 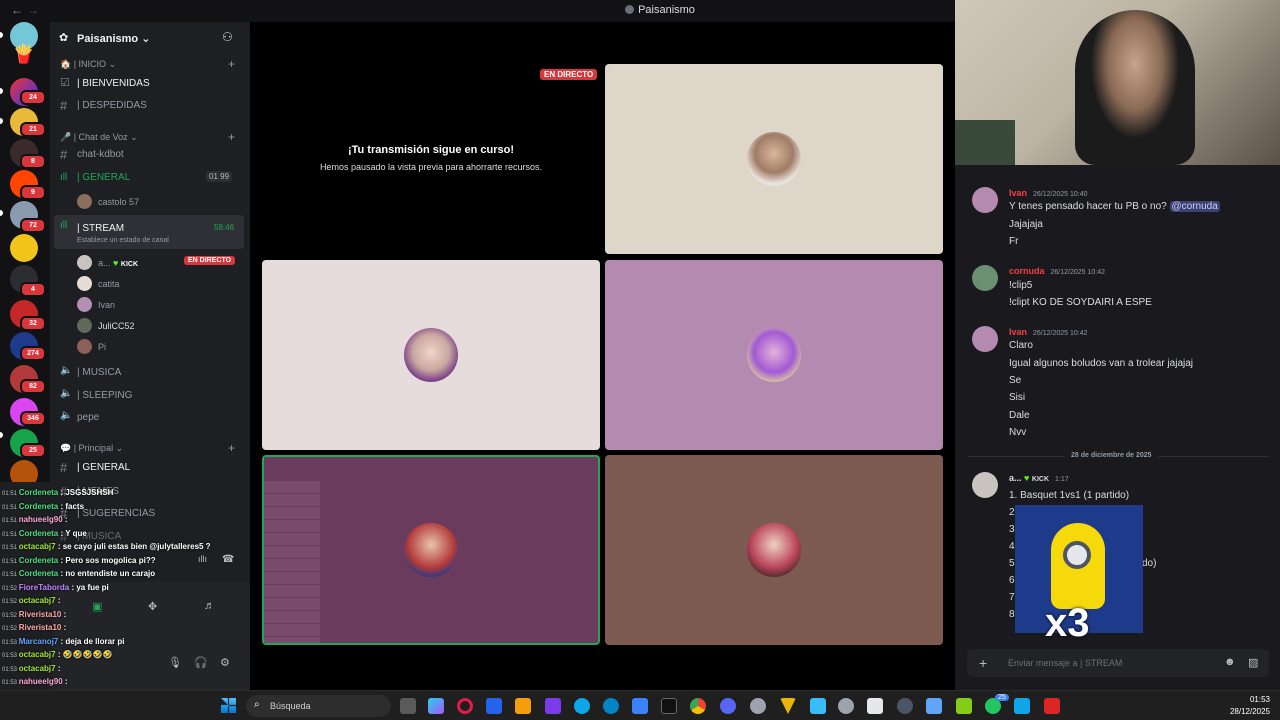 What do you see at coordinates (152, 514) in the screenshot?
I see `channel-sugerencias: # | SUGERENCIAS` at bounding box center [152, 514].